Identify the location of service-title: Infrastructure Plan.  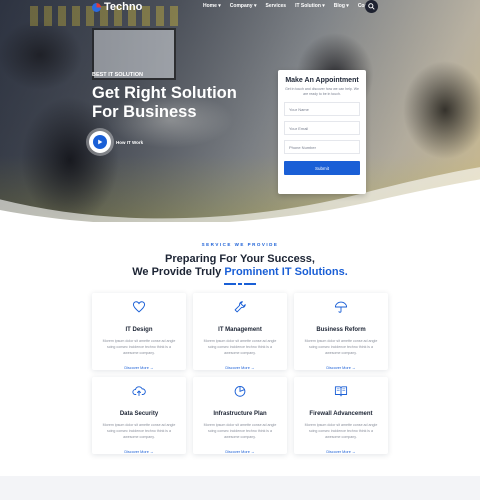
(240, 414).